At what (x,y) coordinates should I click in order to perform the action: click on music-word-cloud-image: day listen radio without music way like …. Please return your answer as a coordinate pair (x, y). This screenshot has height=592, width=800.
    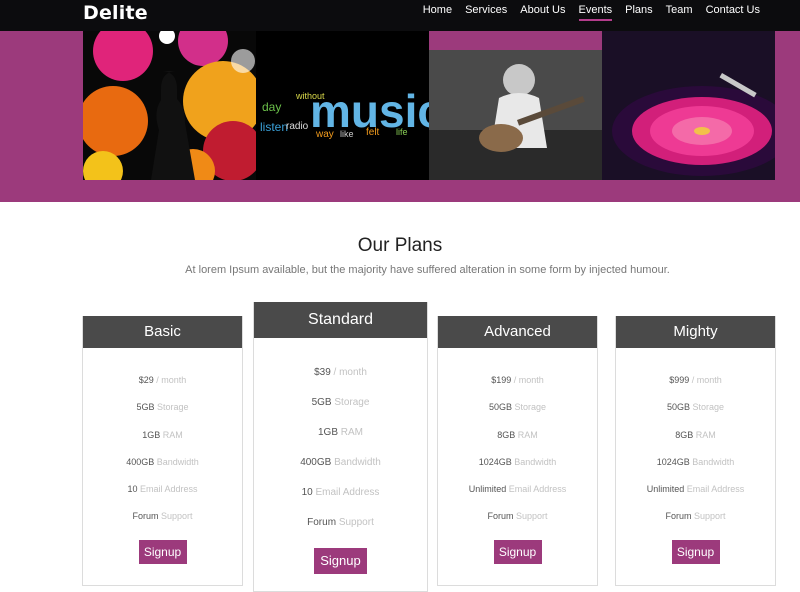
    Looking at the image, I should click on (342, 105).